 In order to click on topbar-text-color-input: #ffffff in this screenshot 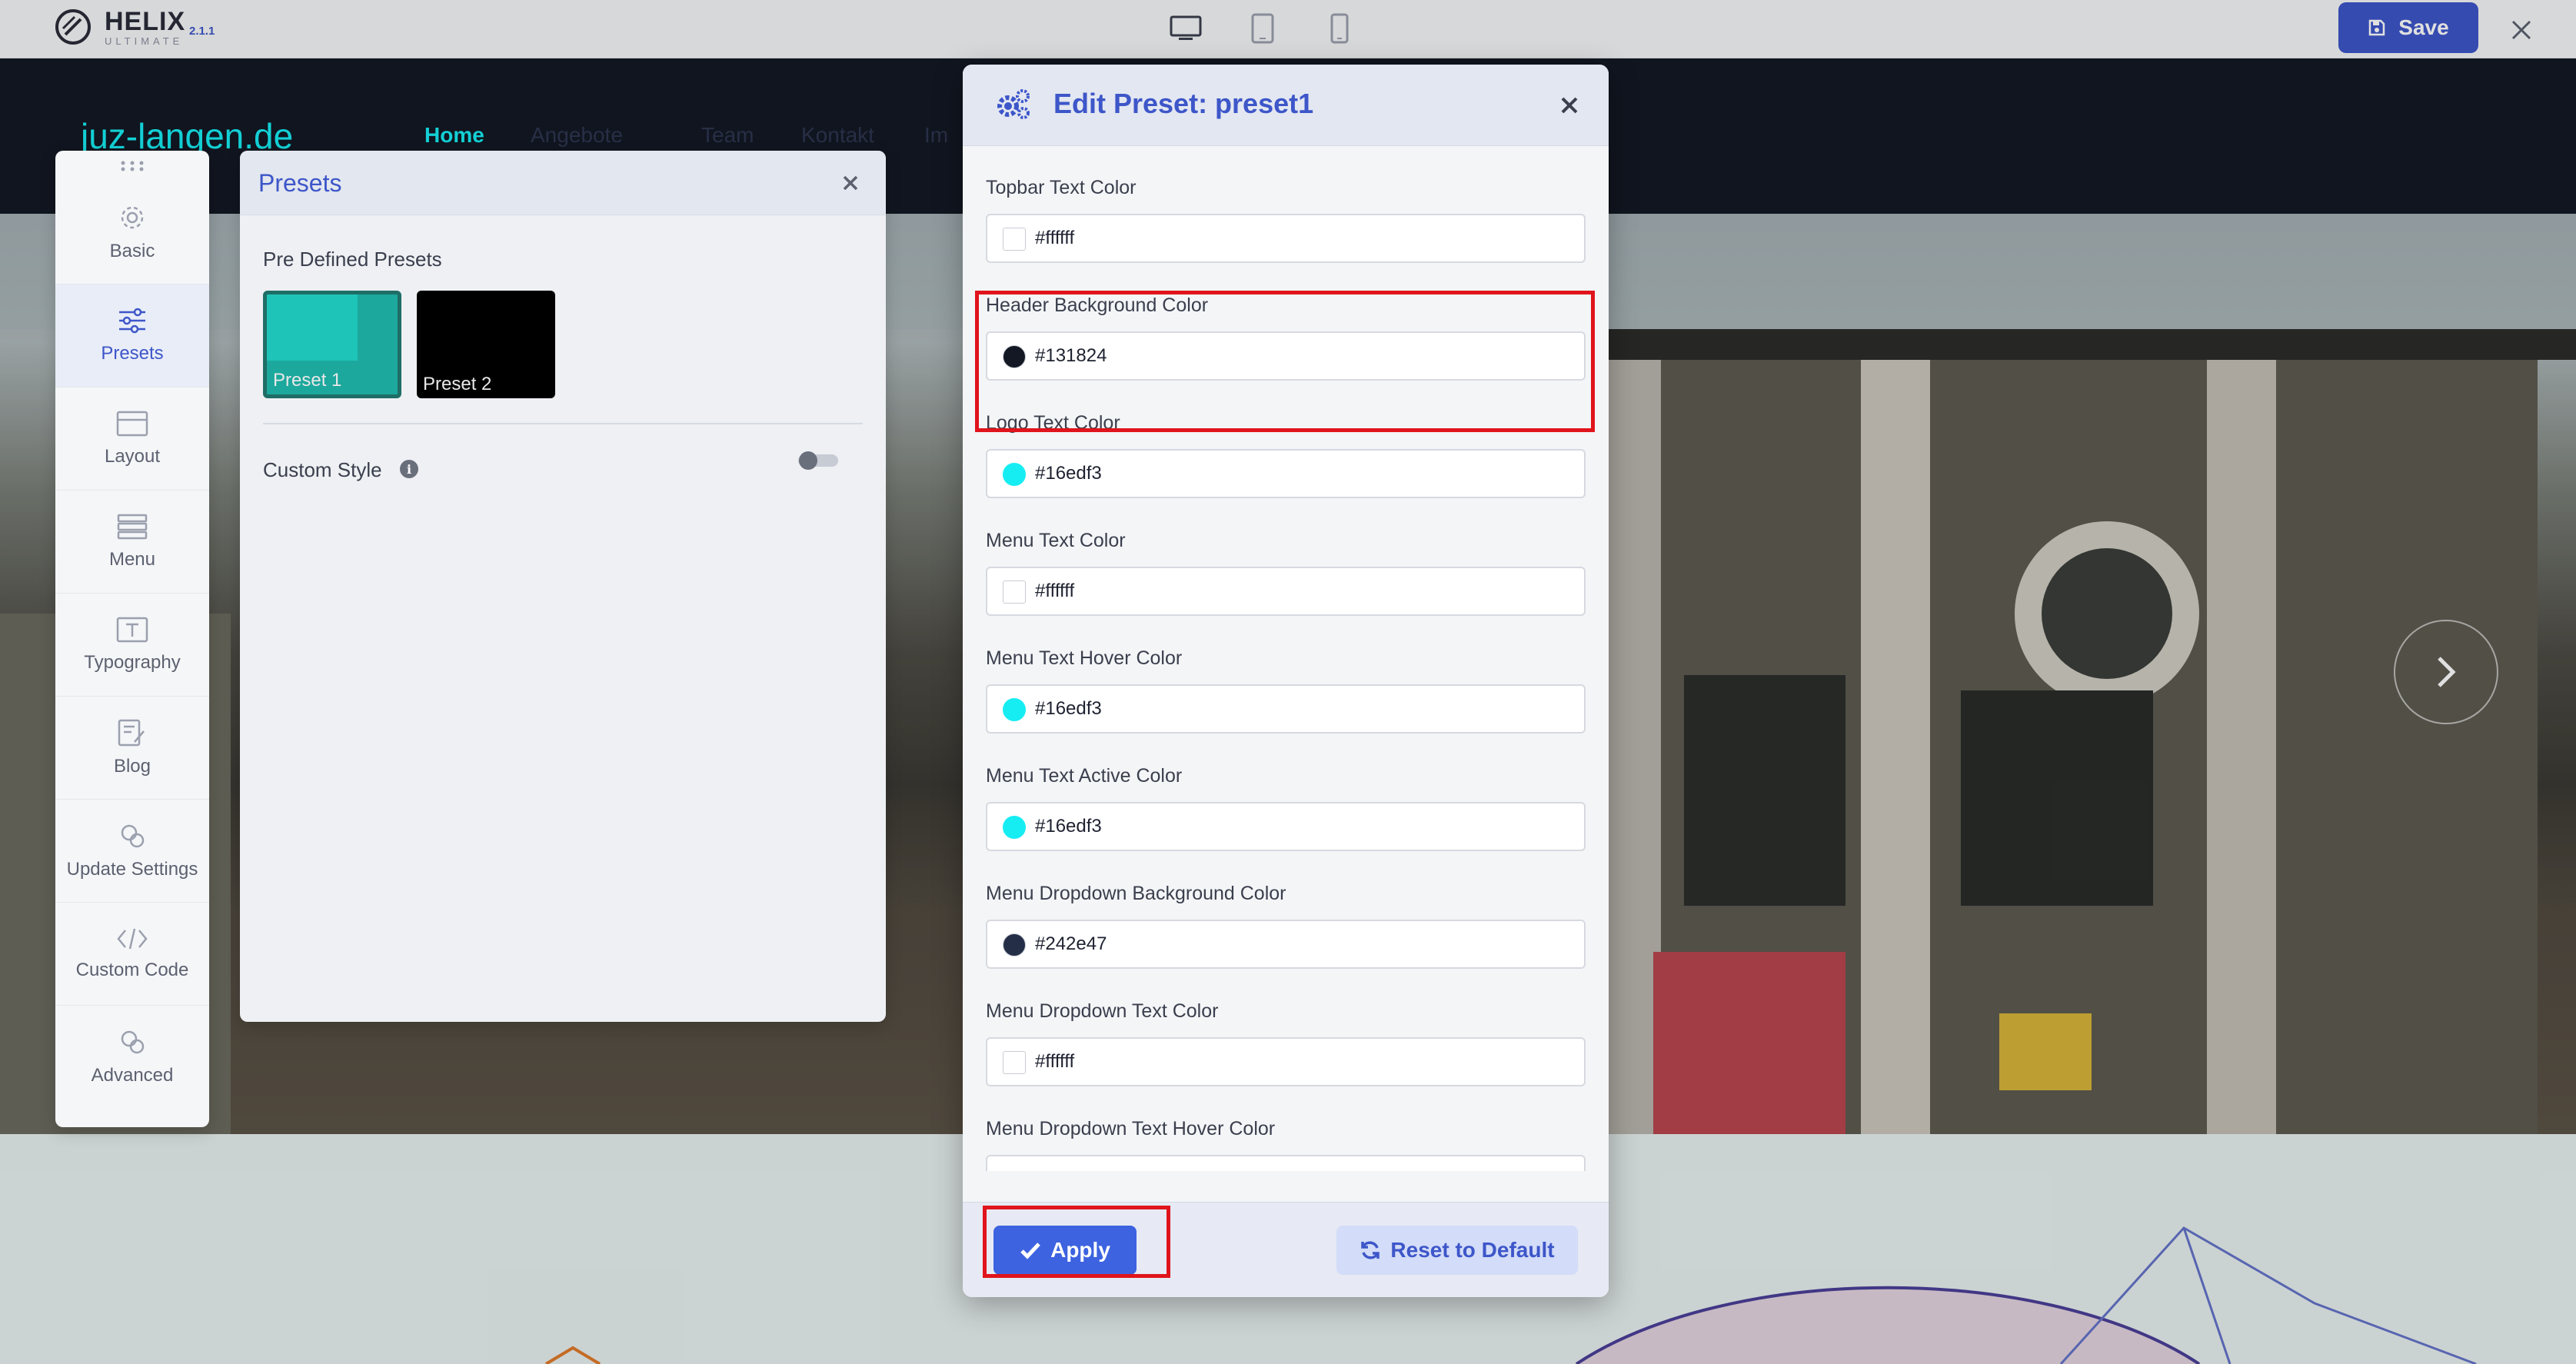, I will do `click(1286, 238)`.